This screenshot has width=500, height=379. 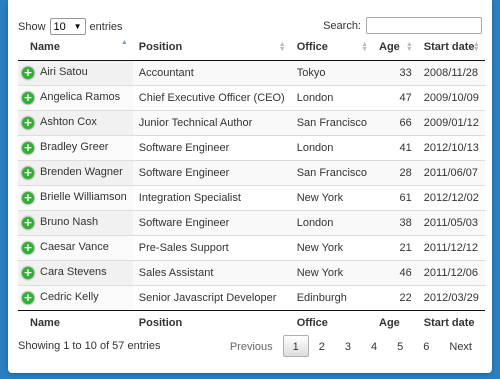 What do you see at coordinates (124, 42) in the screenshot?
I see `sort-ascending-icon: ▲` at bounding box center [124, 42].